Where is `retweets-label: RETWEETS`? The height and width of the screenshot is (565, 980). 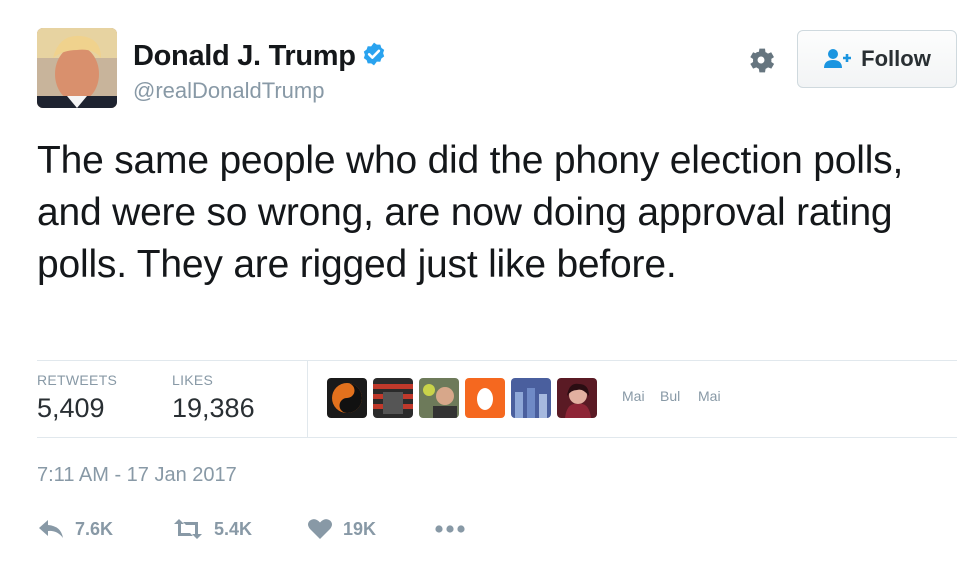
retweets-label: RETWEETS is located at coordinates (77, 380).